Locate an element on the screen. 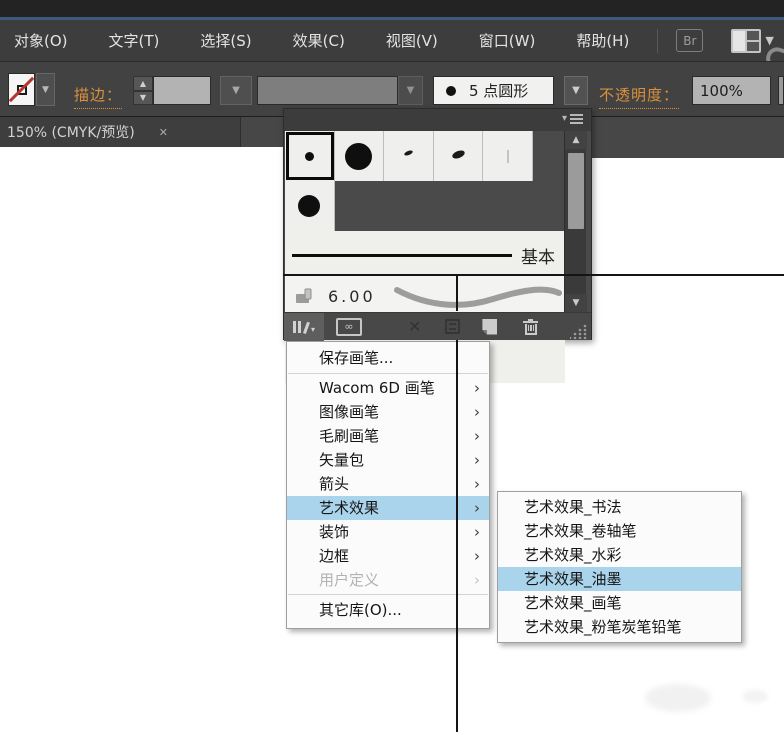  workspace-icon is located at coordinates (746, 40).